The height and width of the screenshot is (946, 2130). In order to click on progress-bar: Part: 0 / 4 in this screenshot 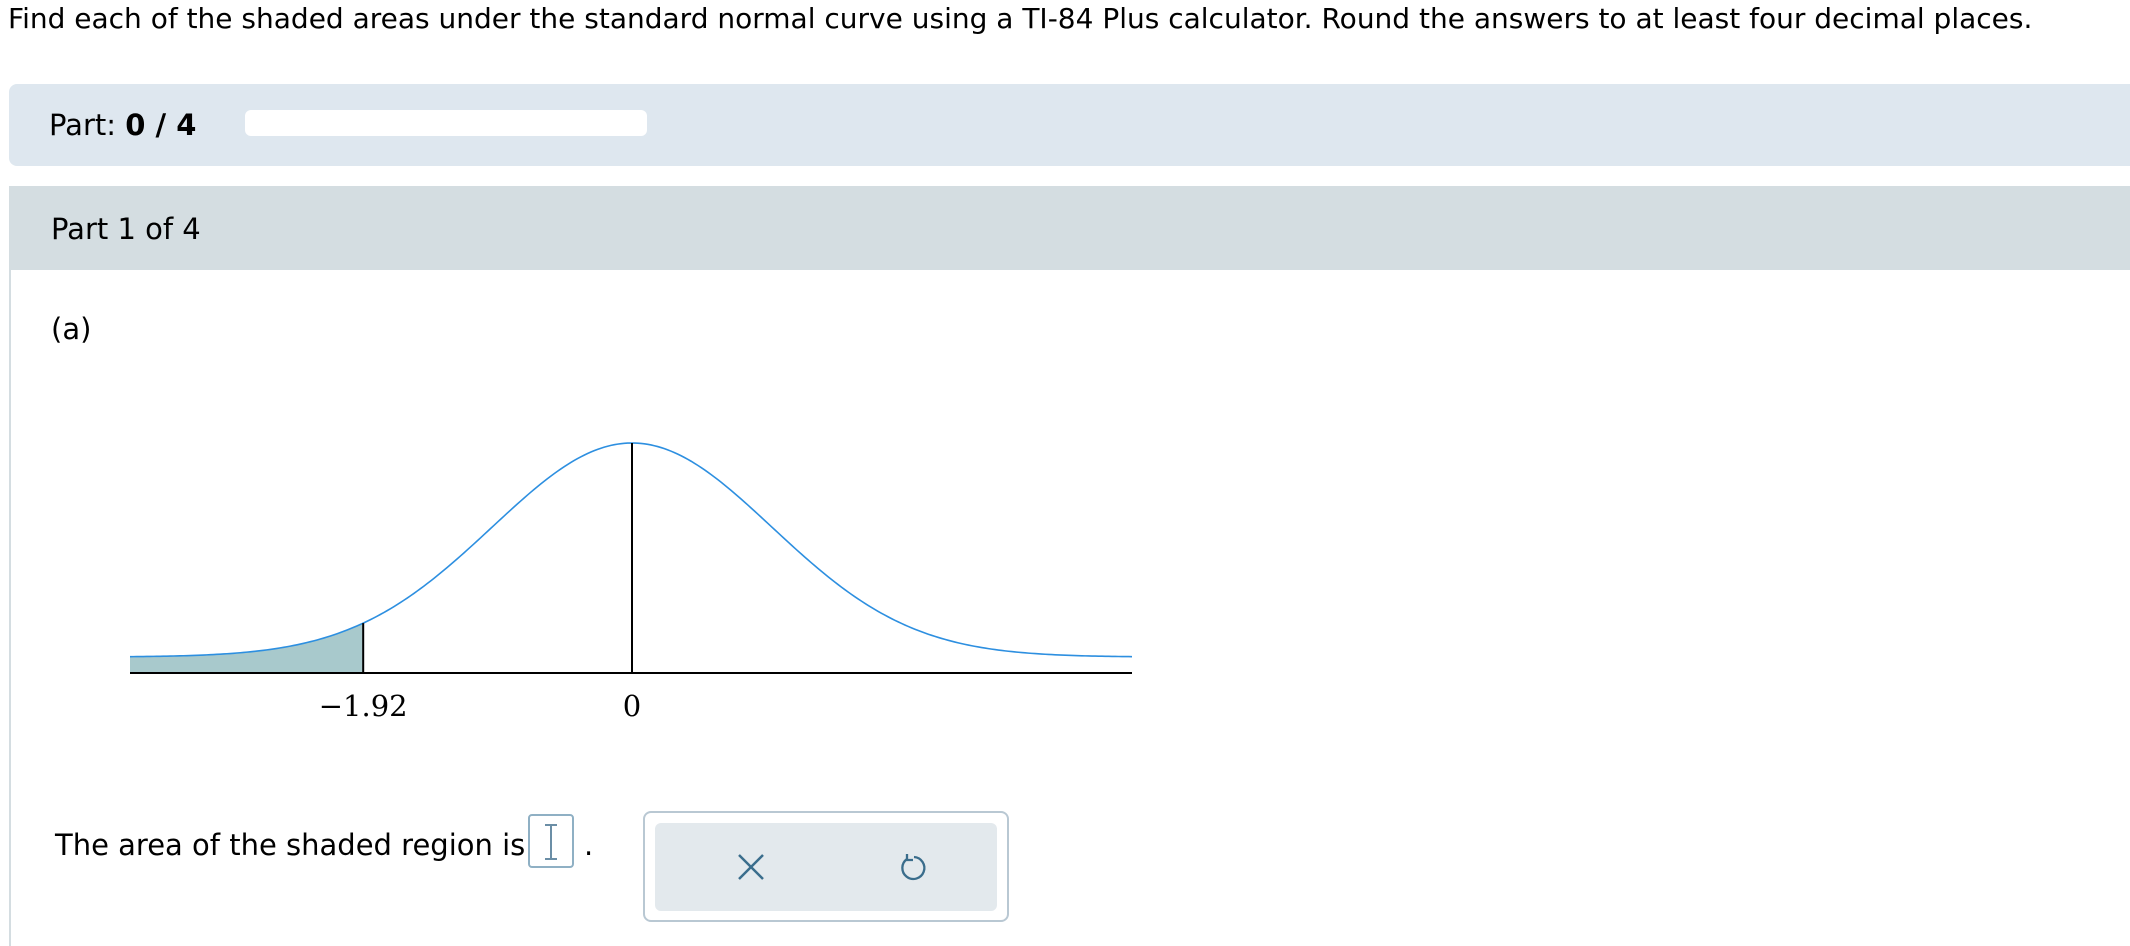, I will do `click(1069, 125)`.